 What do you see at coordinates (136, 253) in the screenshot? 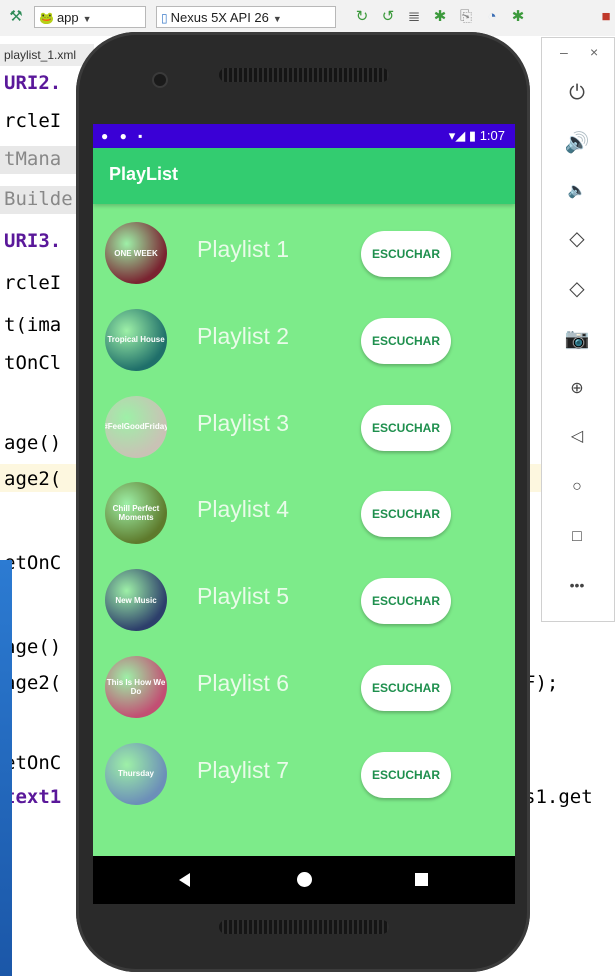
I see `playlist-cover-image: ONE WEEK` at bounding box center [136, 253].